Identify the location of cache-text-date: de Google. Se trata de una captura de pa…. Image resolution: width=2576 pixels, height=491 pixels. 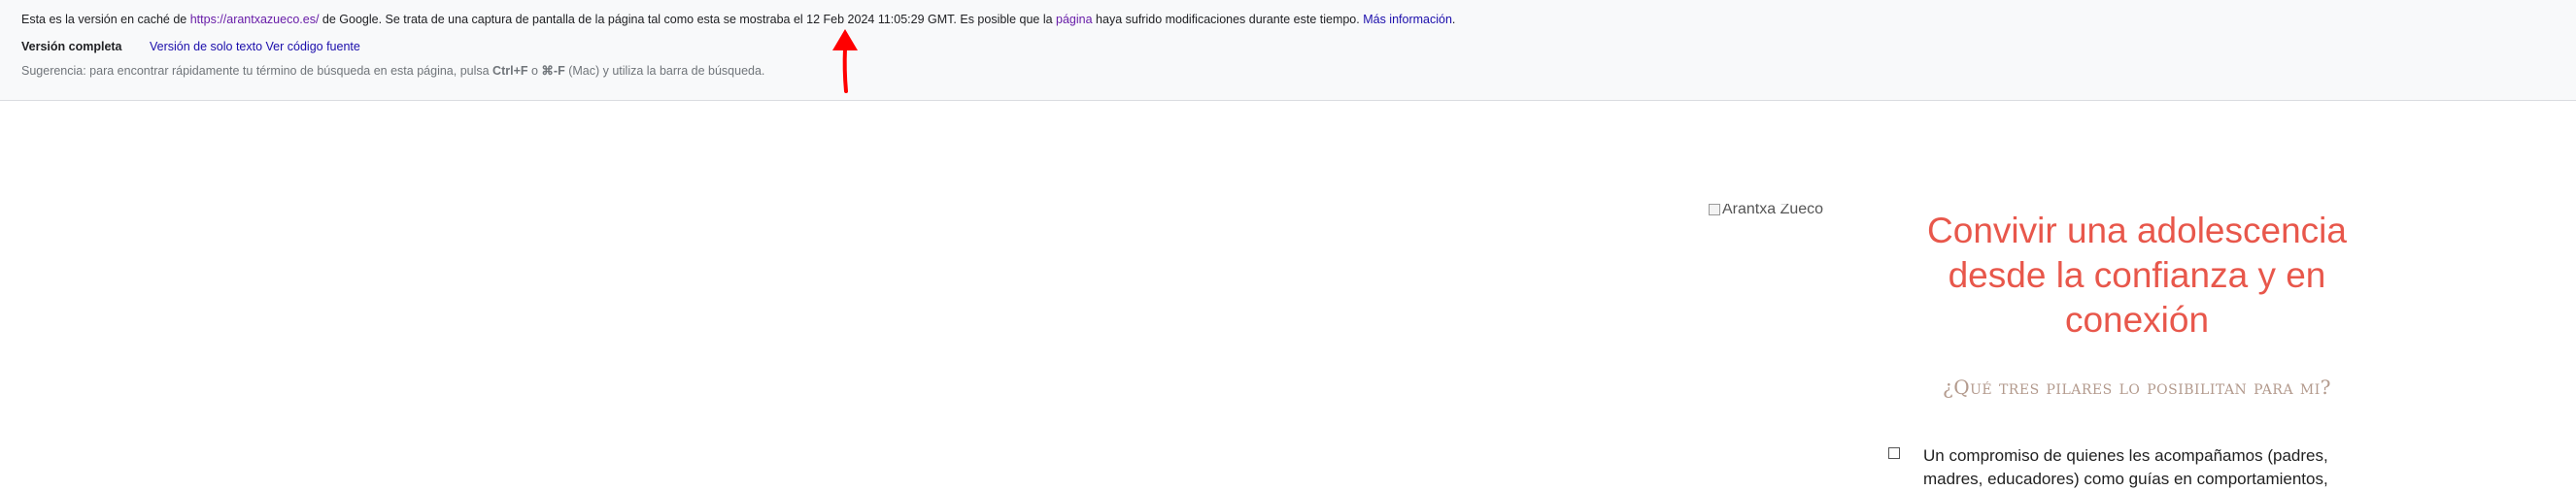
(688, 19).